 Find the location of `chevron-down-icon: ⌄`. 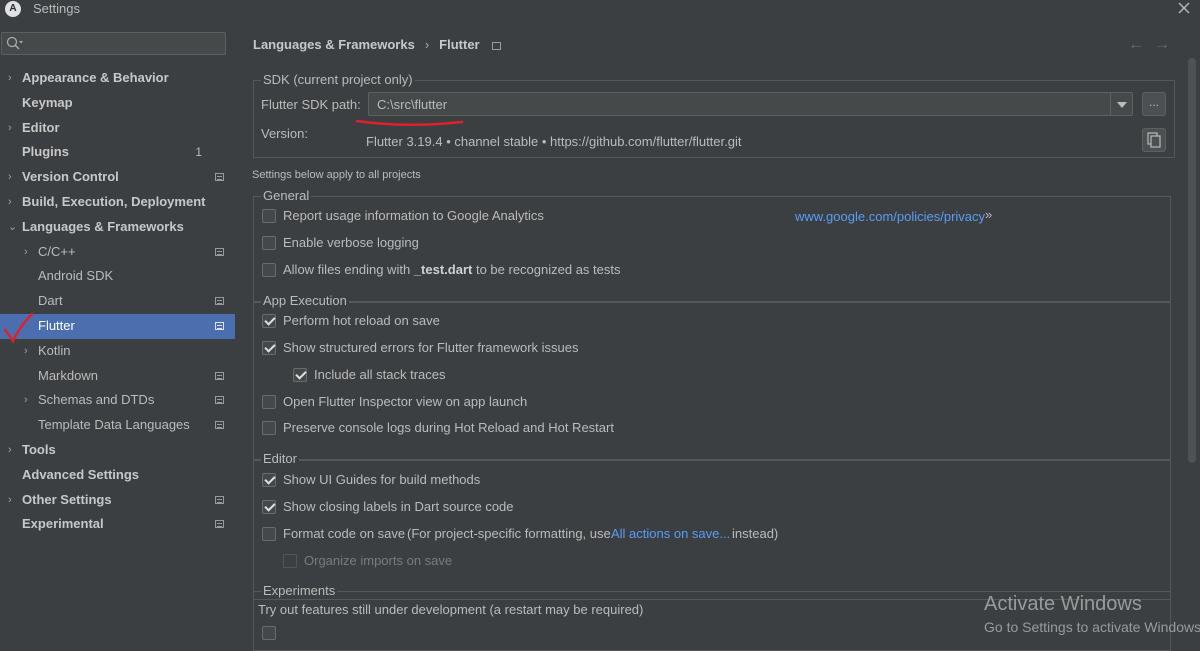

chevron-down-icon: ⌄ is located at coordinates (12, 227).